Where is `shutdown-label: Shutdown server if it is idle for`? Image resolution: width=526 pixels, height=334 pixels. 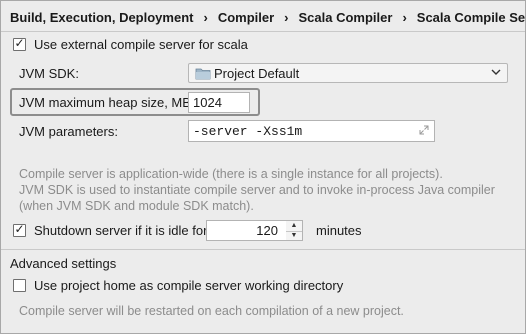
shutdown-label: Shutdown server if it is idle for is located at coordinates (120, 230).